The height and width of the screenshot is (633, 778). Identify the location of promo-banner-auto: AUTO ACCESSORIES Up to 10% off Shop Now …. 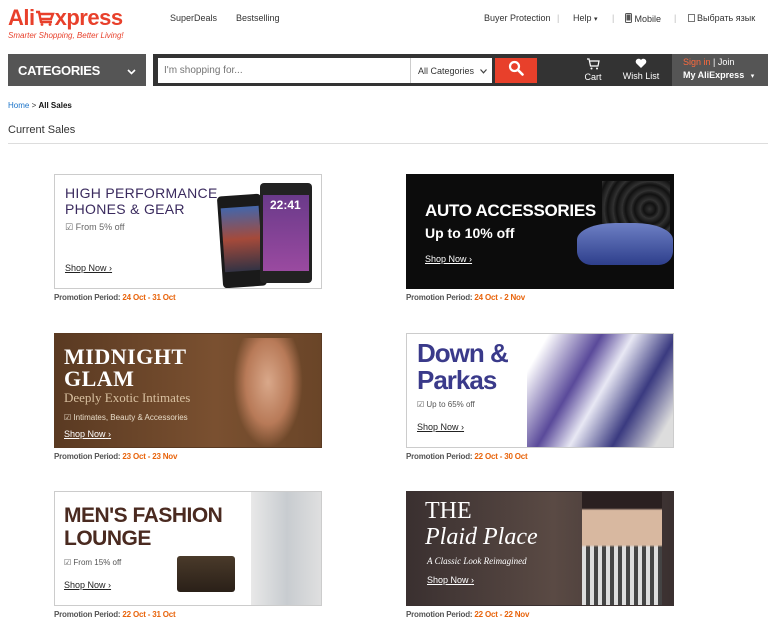
(540, 231).